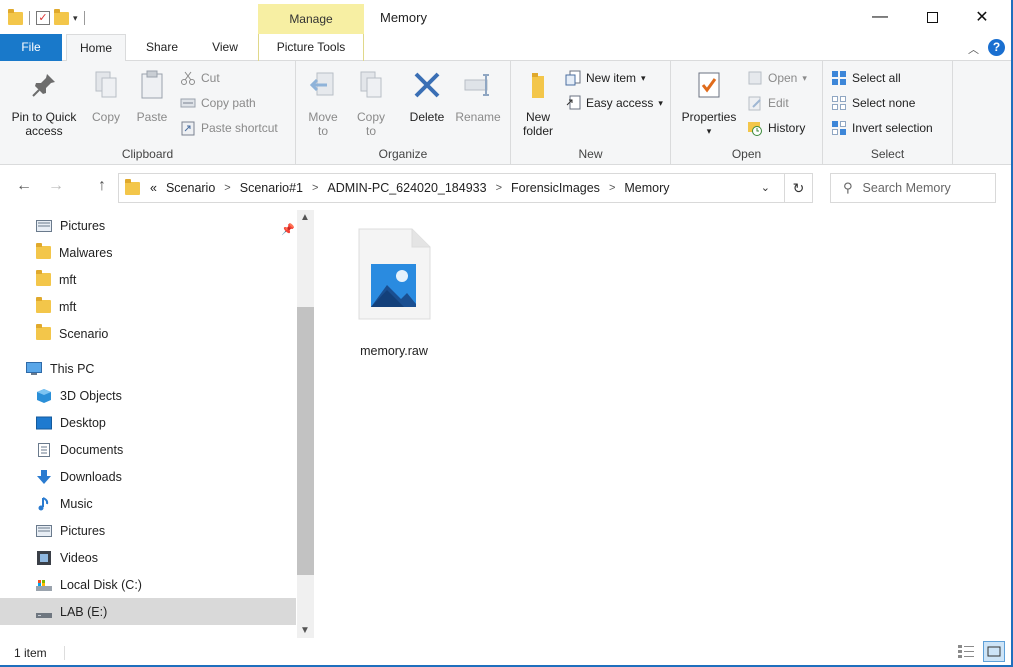  I want to click on properties-icon, so click(709, 85).